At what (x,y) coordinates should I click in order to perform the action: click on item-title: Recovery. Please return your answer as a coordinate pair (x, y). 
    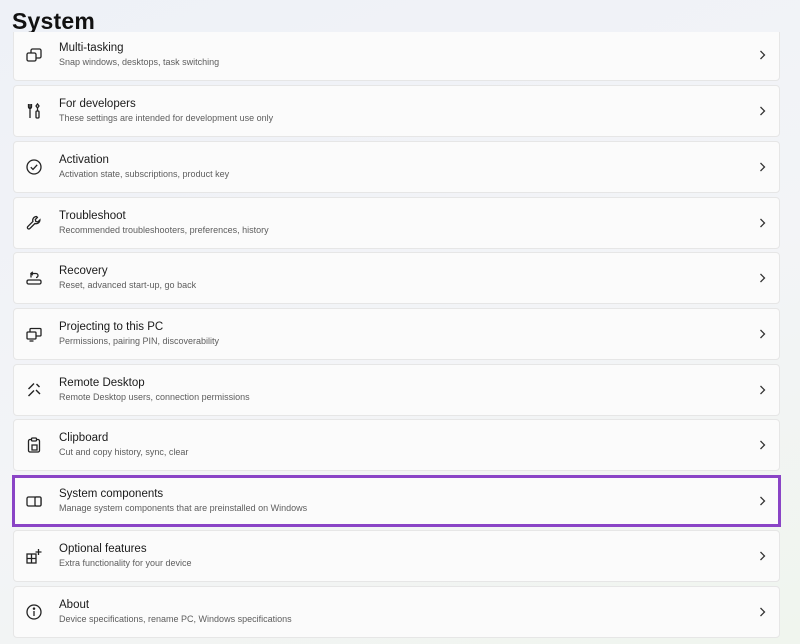
    Looking at the image, I should click on (83, 271).